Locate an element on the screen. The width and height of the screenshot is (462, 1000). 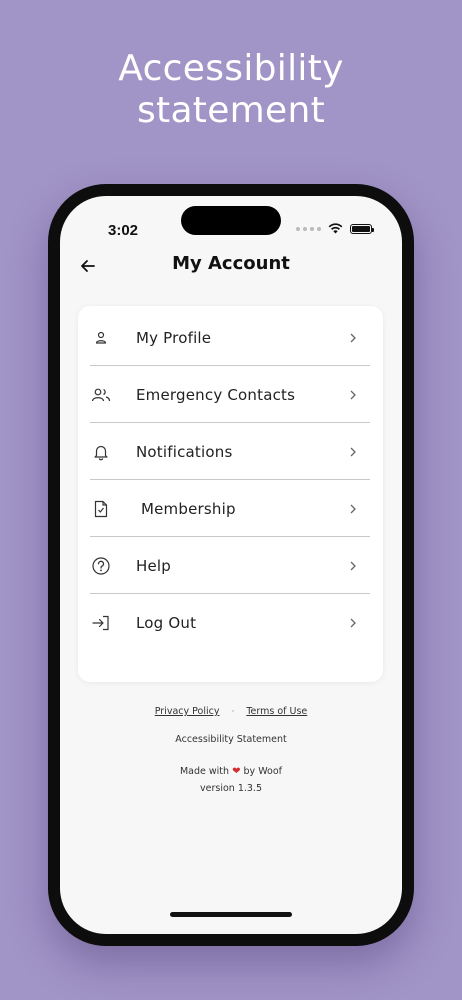
menu-item-membership: Membership is located at coordinates (230, 508).